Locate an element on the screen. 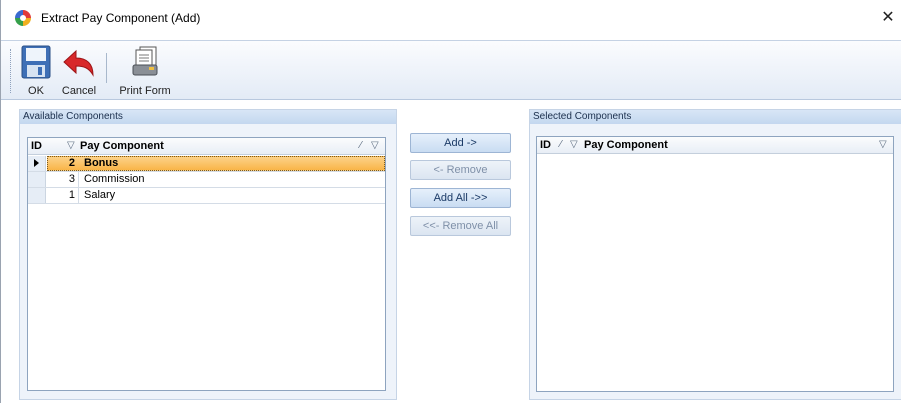 Image resolution: width=901 pixels, height=403 pixels. remove-button: <- Remove is located at coordinates (460, 170).